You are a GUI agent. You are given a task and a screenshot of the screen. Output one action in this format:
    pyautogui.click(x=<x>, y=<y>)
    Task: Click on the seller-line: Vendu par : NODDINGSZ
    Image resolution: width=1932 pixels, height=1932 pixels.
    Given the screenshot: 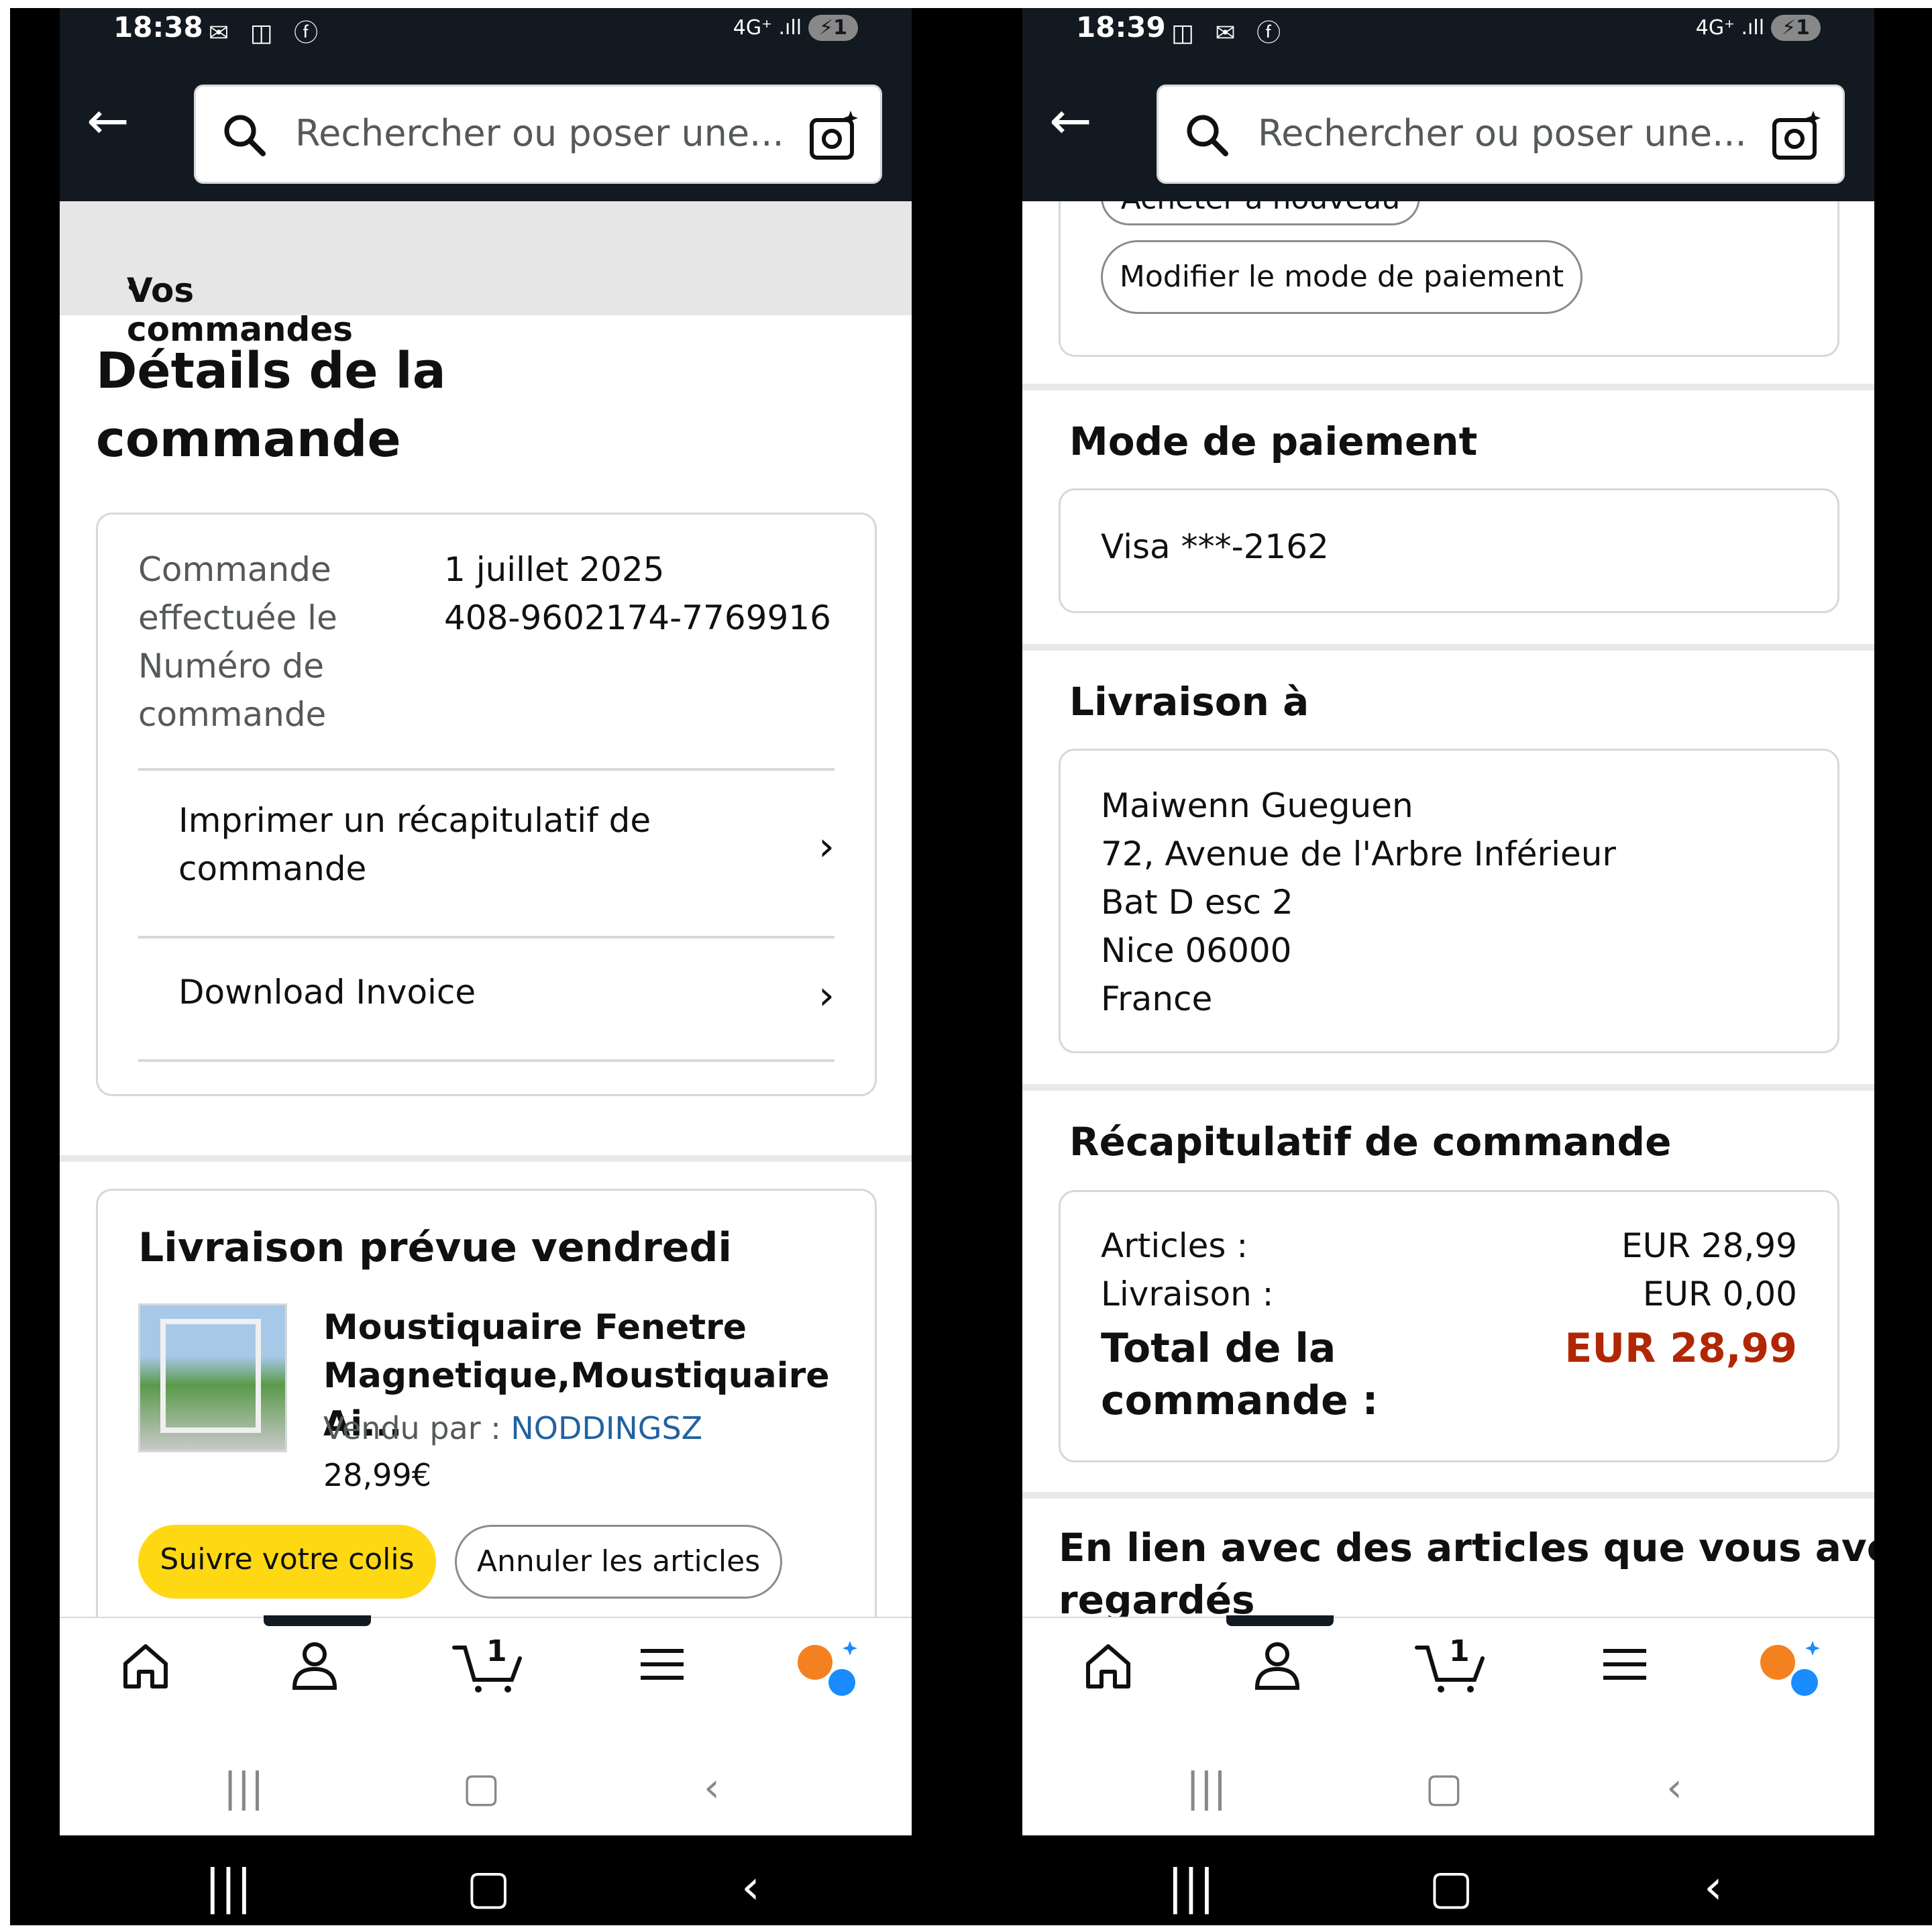 What is the action you would take?
    pyautogui.click(x=512, y=1428)
    